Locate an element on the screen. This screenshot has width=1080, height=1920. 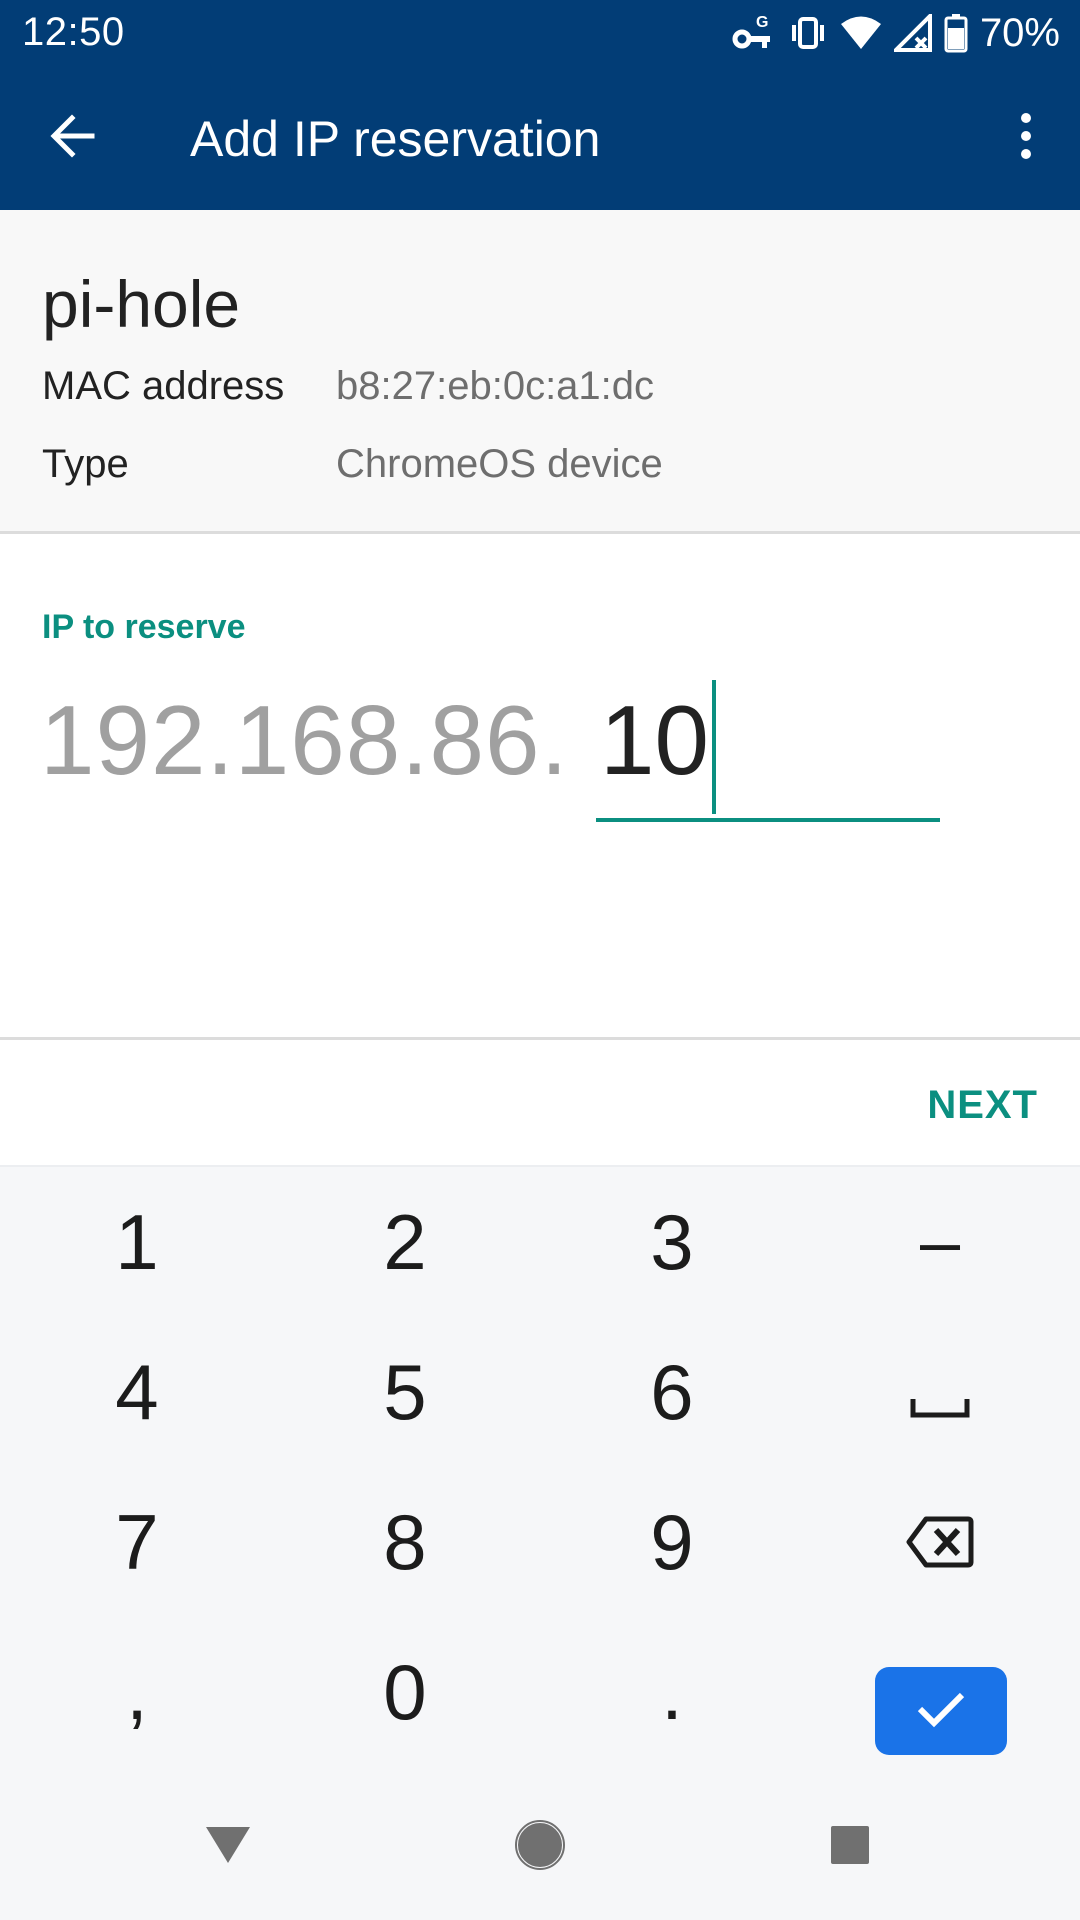
nav-back-button is located at coordinates (228, 1847).